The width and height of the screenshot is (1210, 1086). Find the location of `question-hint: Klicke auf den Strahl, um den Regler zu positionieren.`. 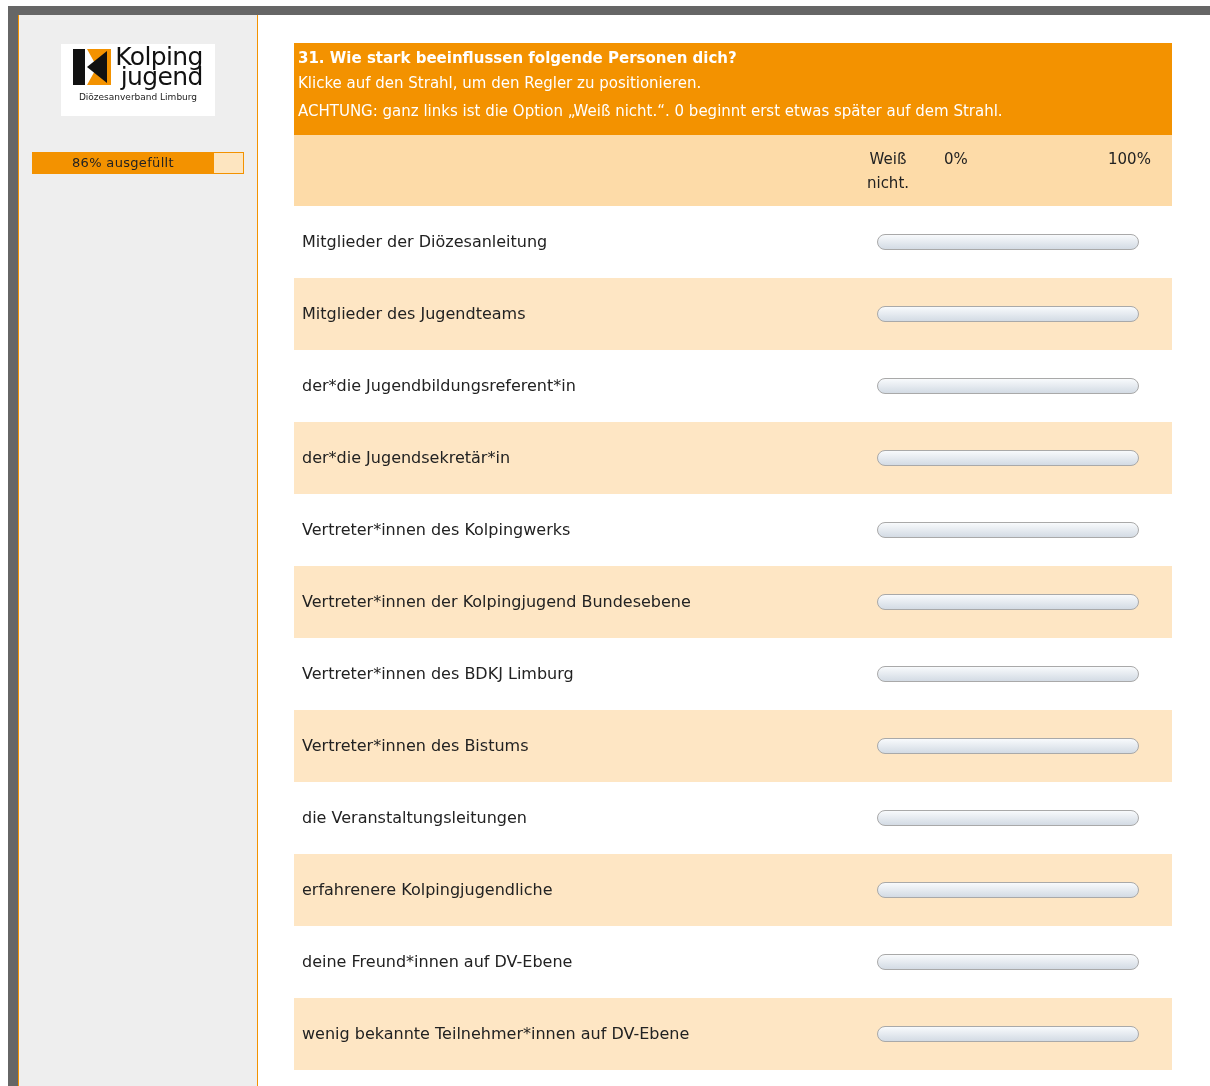

question-hint: Klicke auf den Strahl, um den Regler zu positionieren. is located at coordinates (500, 83).